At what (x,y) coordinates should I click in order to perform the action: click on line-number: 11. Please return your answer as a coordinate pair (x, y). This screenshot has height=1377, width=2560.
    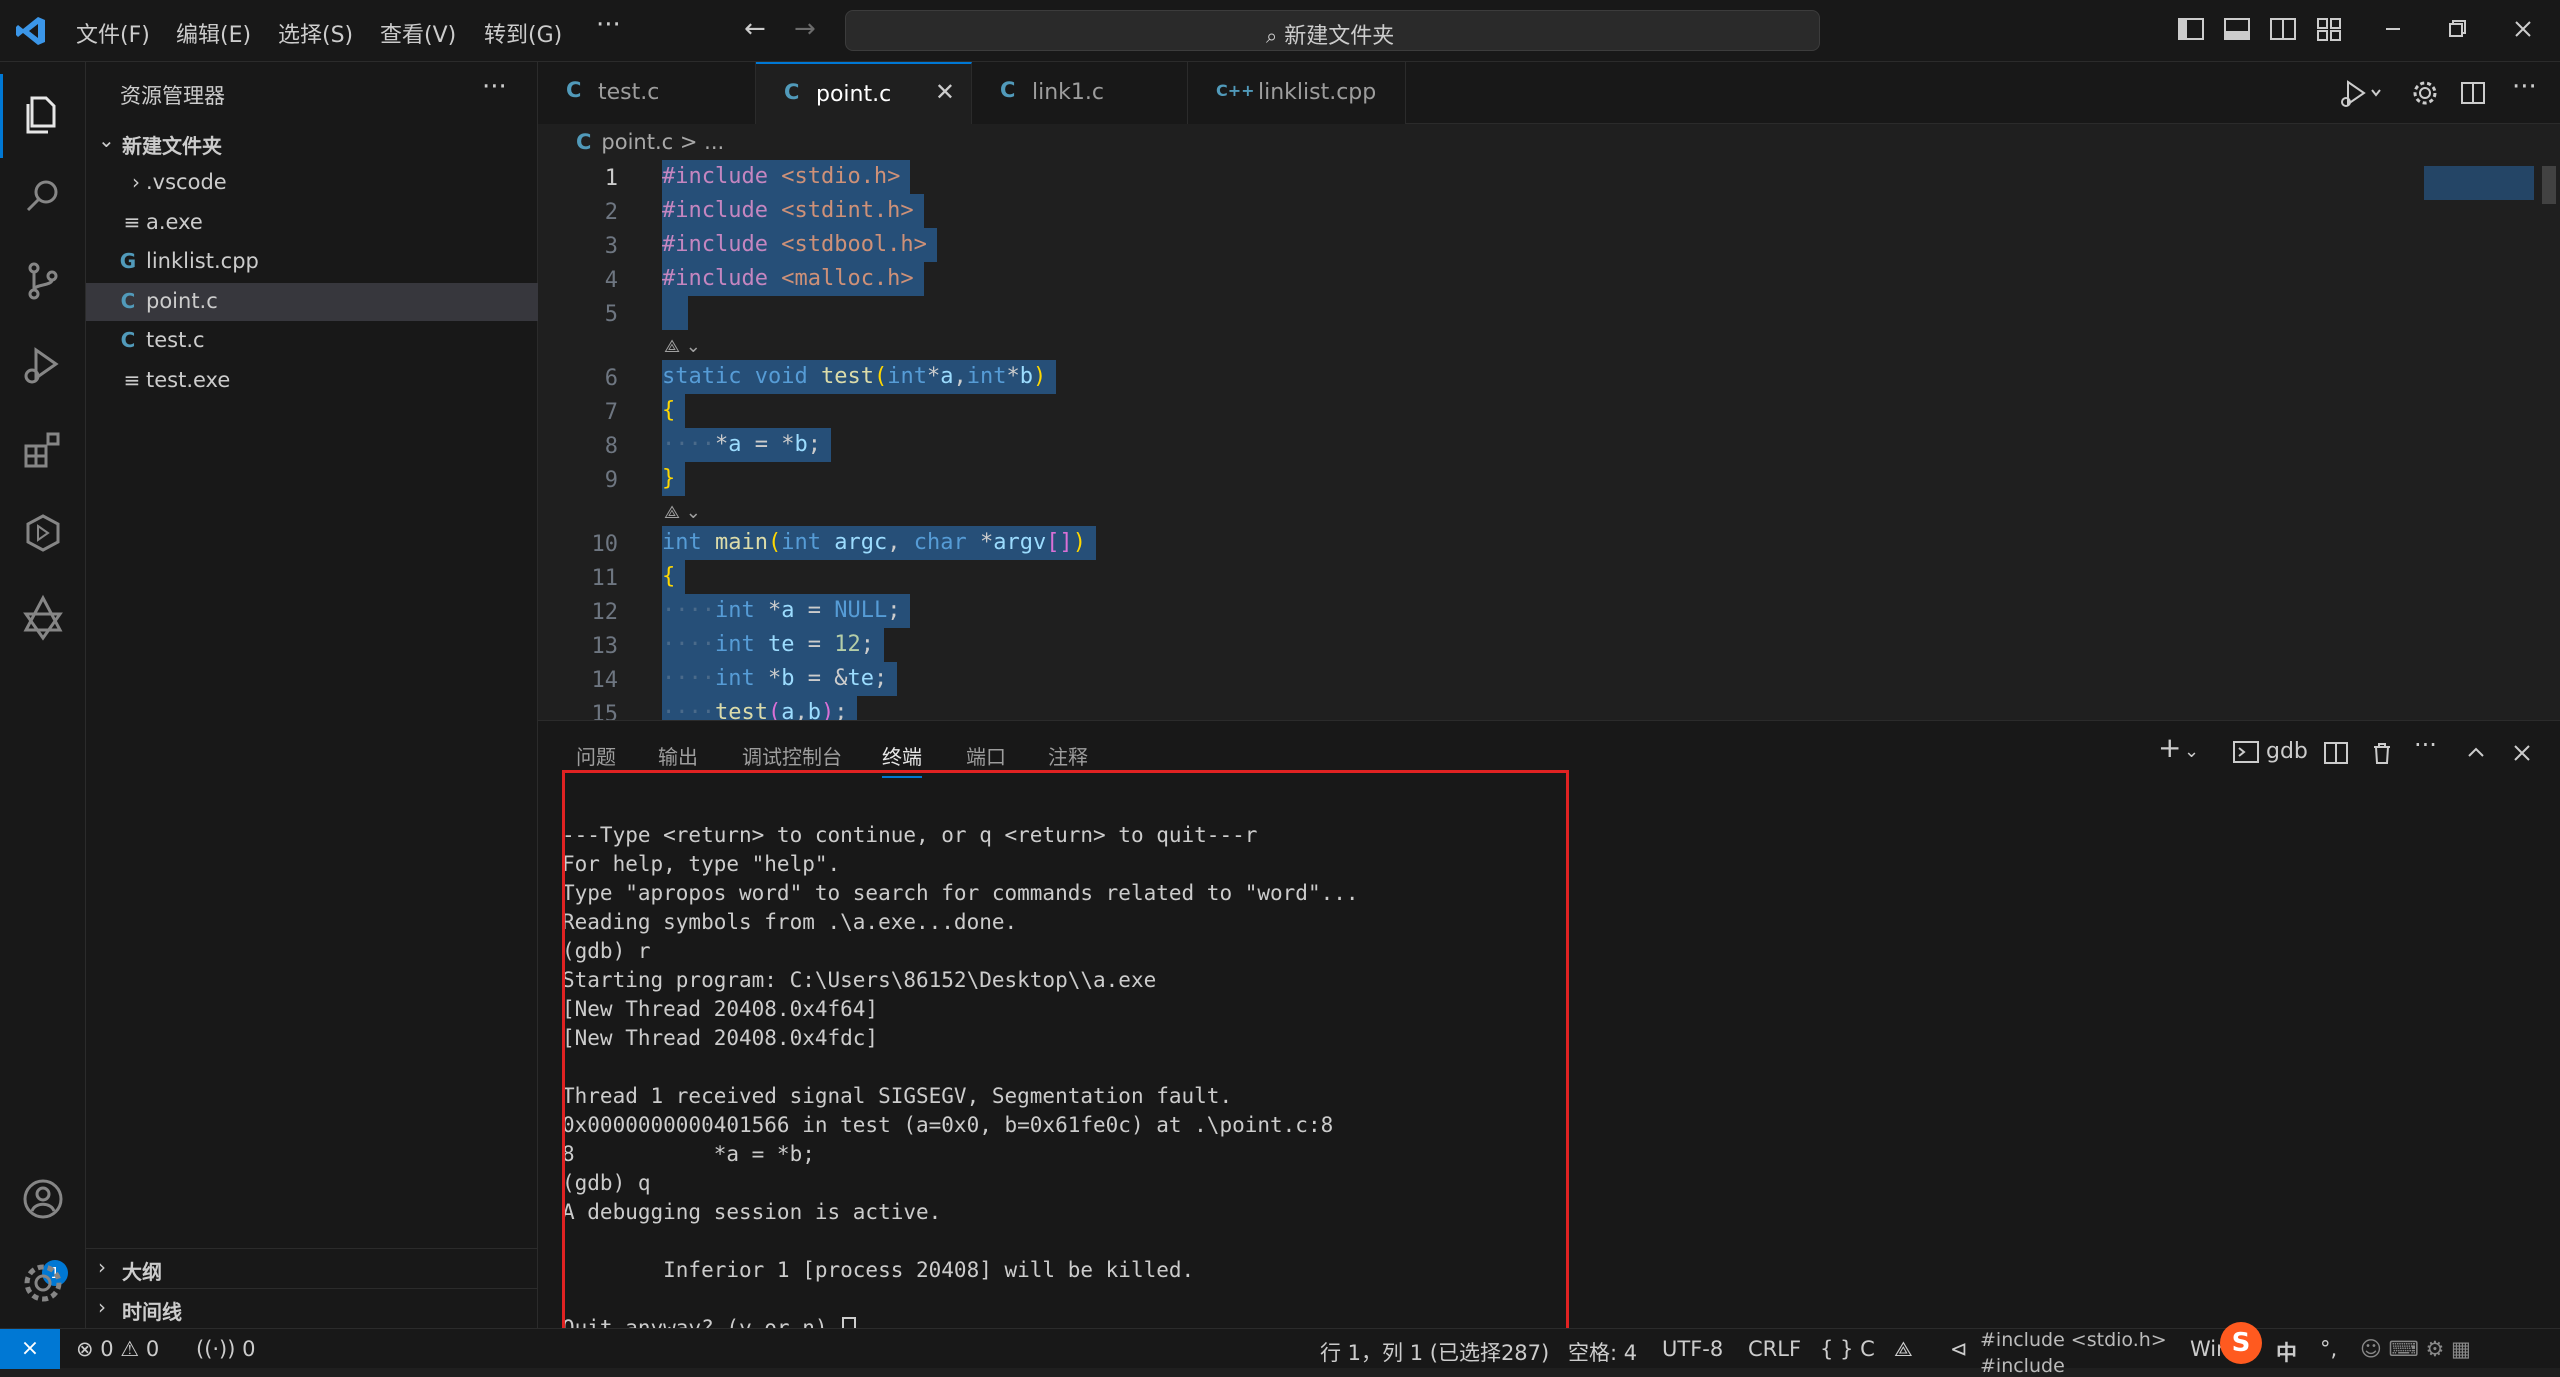
    Looking at the image, I should click on (605, 578).